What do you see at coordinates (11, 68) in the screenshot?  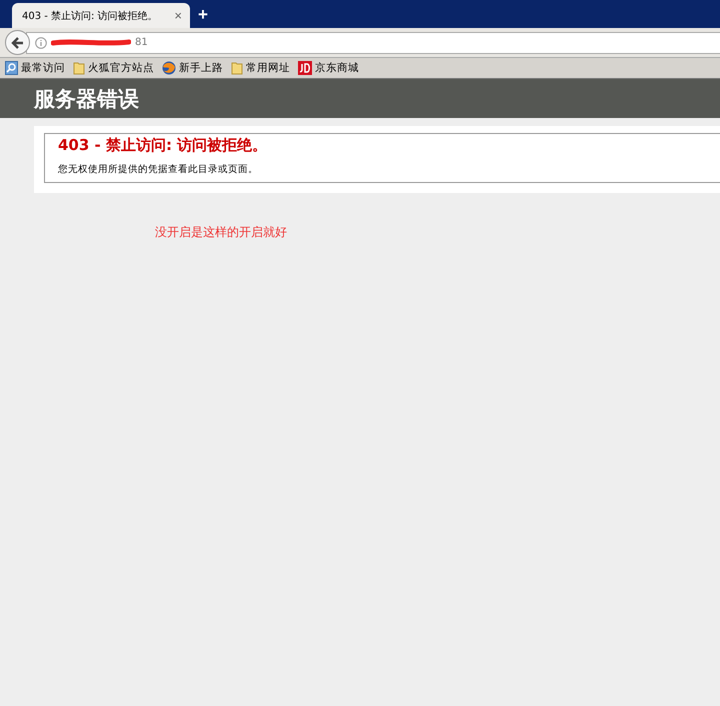 I see `search-icon` at bounding box center [11, 68].